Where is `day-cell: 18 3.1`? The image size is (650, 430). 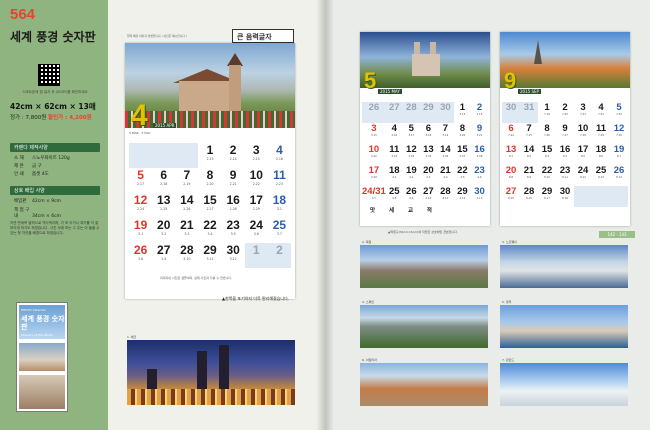
day-cell: 18 3.1 is located at coordinates (279, 205).